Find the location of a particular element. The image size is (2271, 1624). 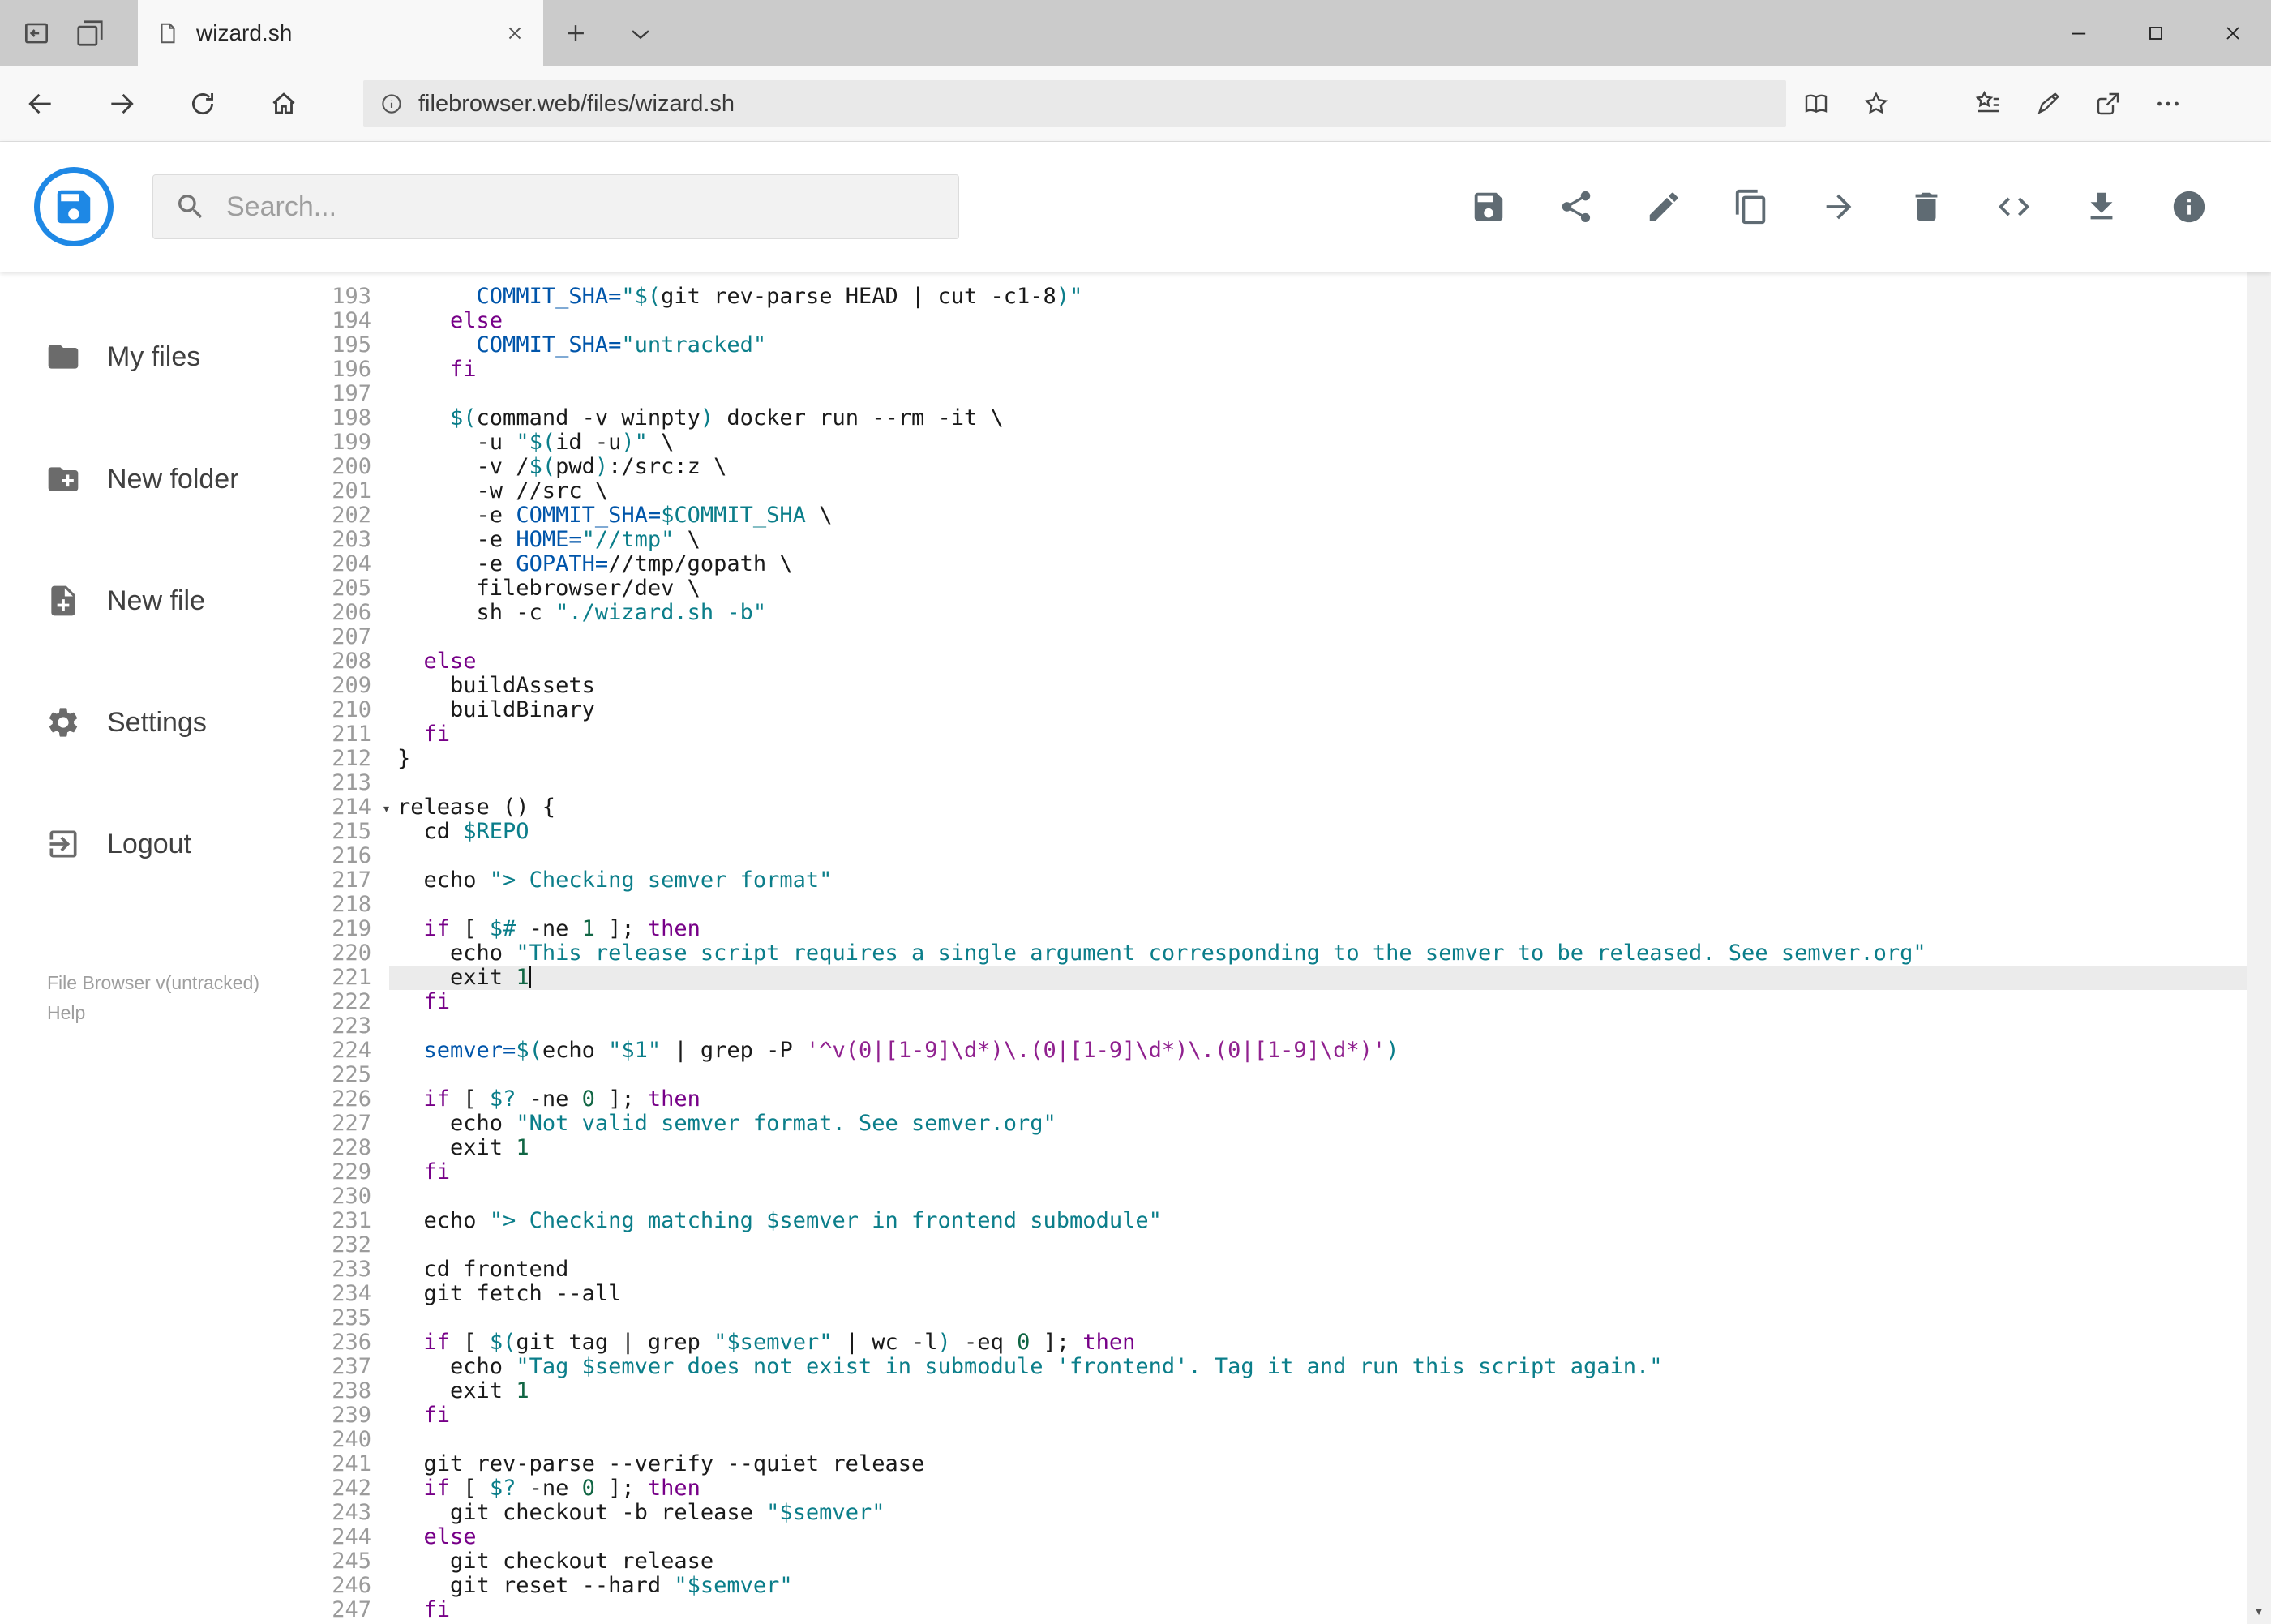

code-line: 218 is located at coordinates (1269, 905).